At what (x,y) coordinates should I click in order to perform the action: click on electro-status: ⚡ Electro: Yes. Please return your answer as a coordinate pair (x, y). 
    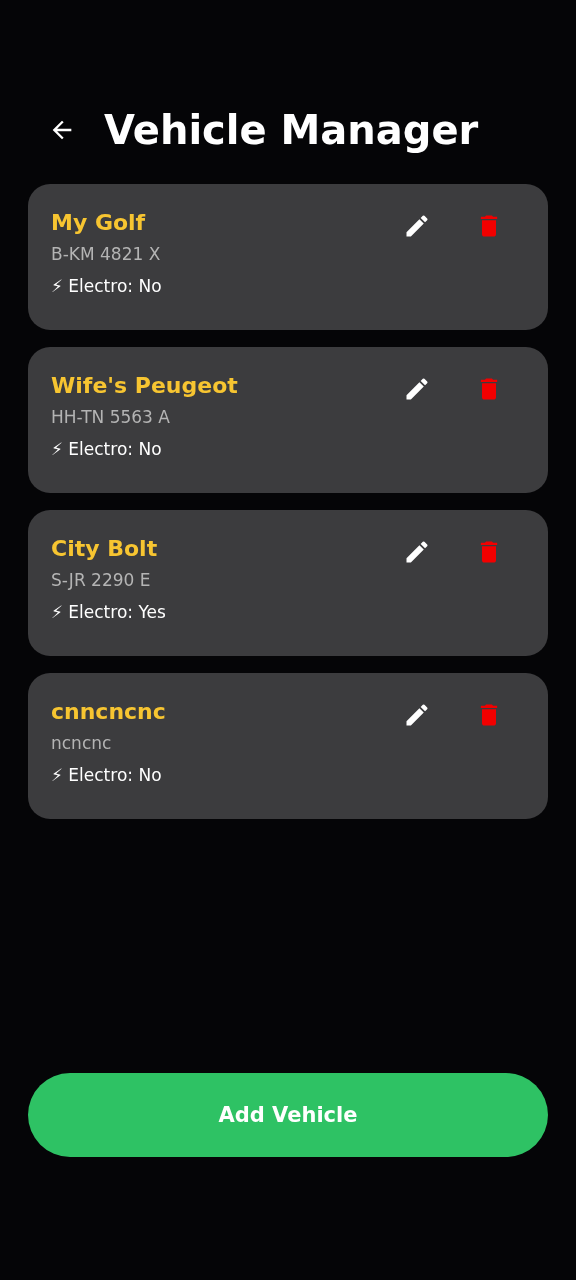
    Looking at the image, I should click on (108, 612).